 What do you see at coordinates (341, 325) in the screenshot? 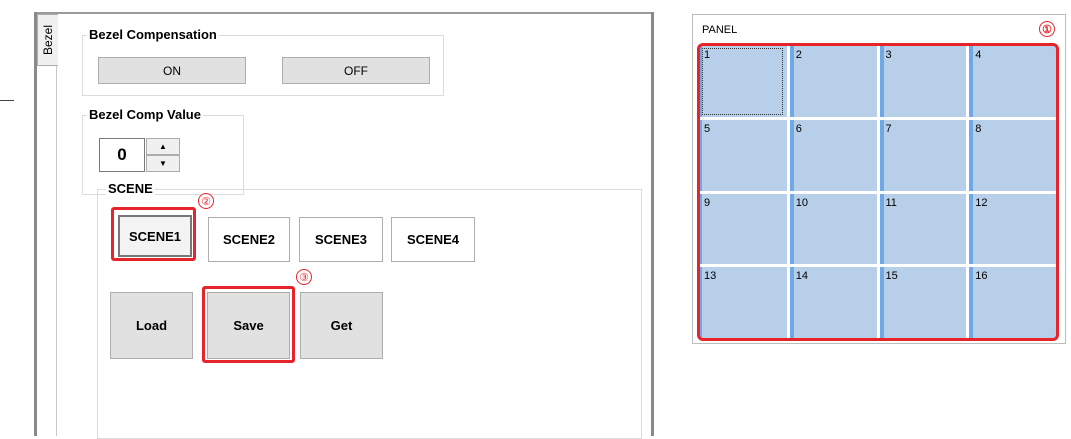
I see `get-button: Get` at bounding box center [341, 325].